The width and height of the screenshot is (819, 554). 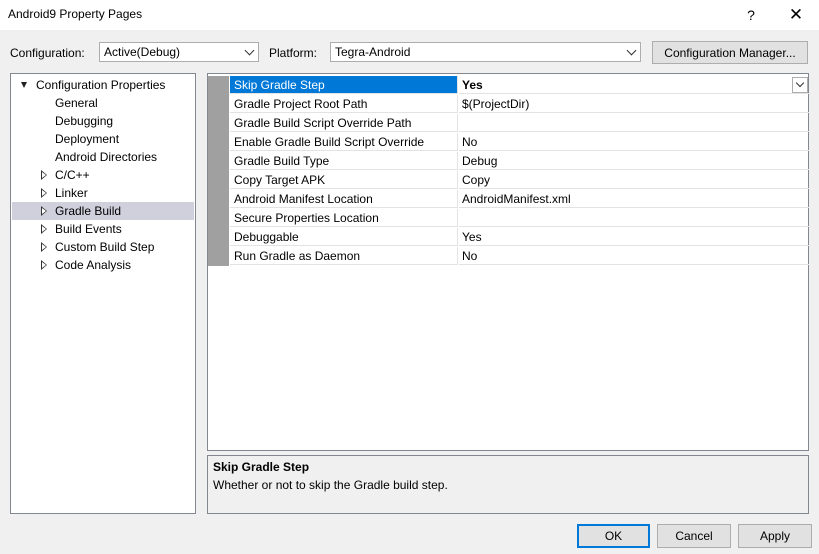 What do you see at coordinates (72, 175) in the screenshot?
I see `tree-item-label: C/C++` at bounding box center [72, 175].